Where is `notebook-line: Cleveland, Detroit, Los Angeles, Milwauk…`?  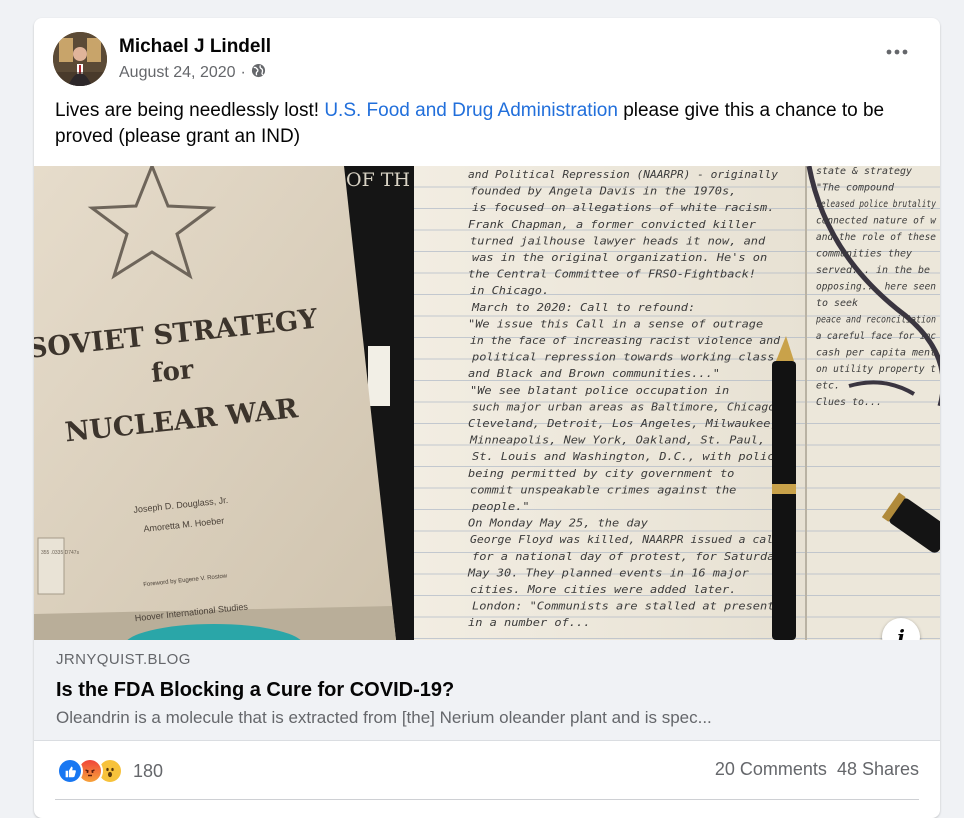
notebook-line: Cleveland, Detroit, Los Angeles, Milwauk… is located at coordinates (623, 423).